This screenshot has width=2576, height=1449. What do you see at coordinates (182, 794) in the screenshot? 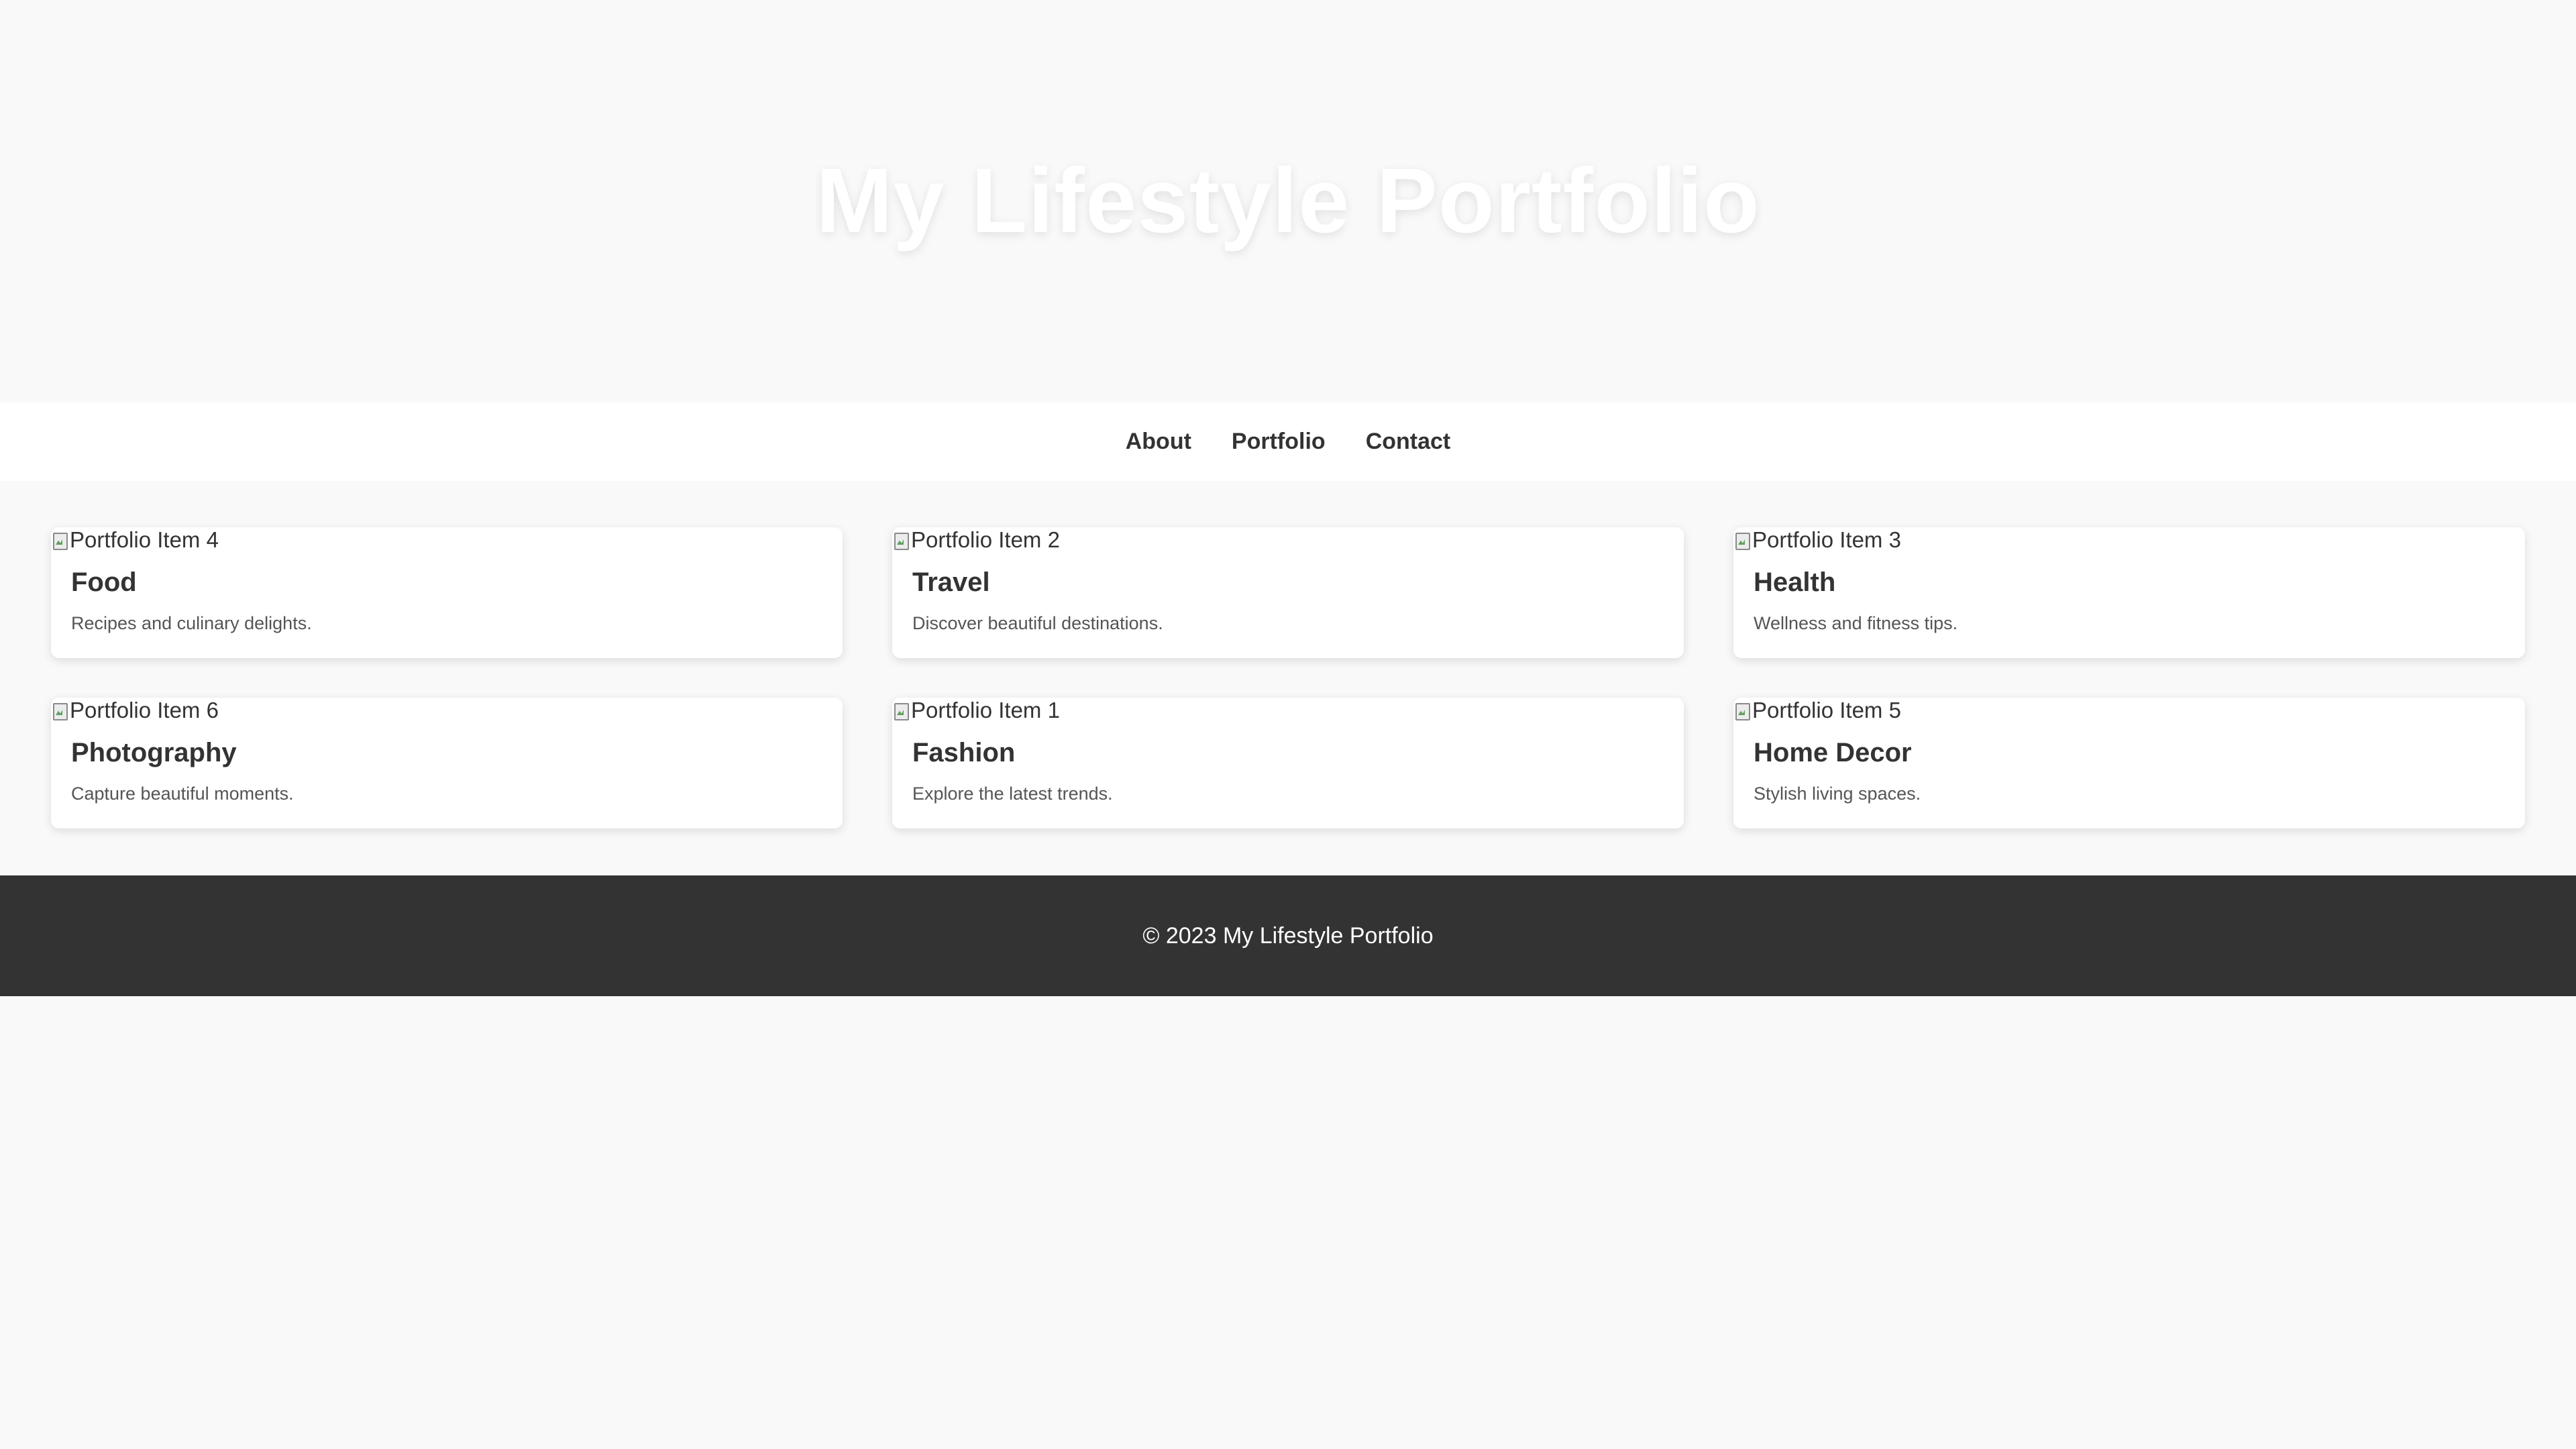
I see `card-description: Capture beautiful moments.` at bounding box center [182, 794].